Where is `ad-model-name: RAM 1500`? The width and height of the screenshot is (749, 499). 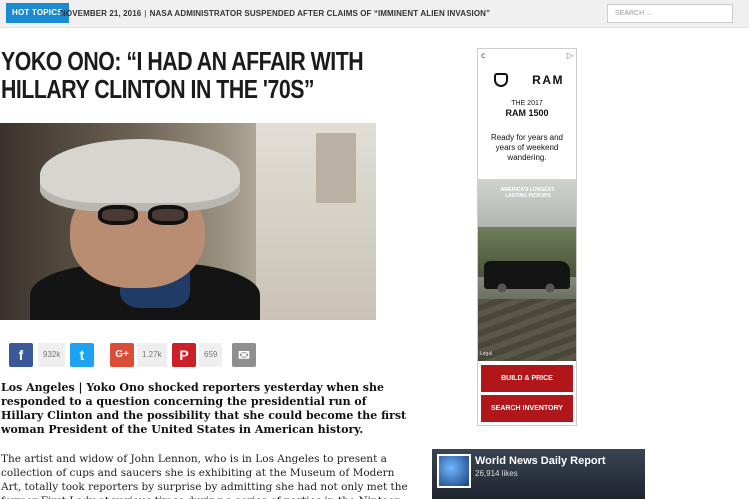
ad-model-name: RAM 1500 is located at coordinates (527, 113).